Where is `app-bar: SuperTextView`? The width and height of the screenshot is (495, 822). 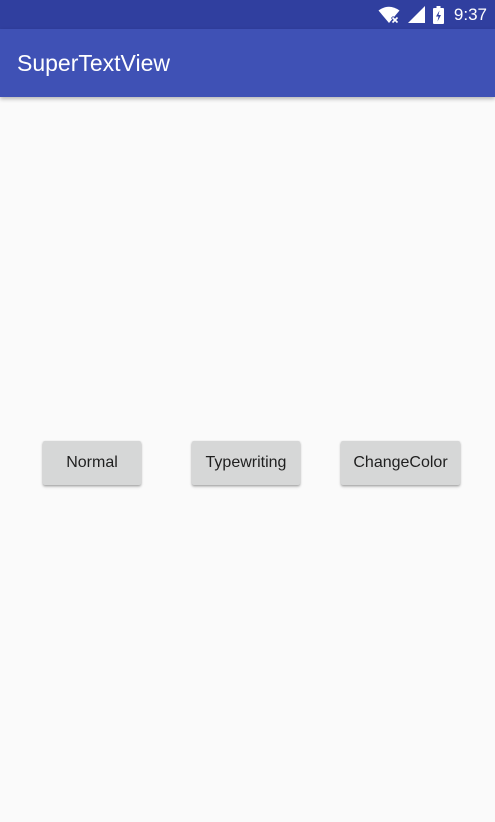
app-bar: SuperTextView is located at coordinates (247, 63).